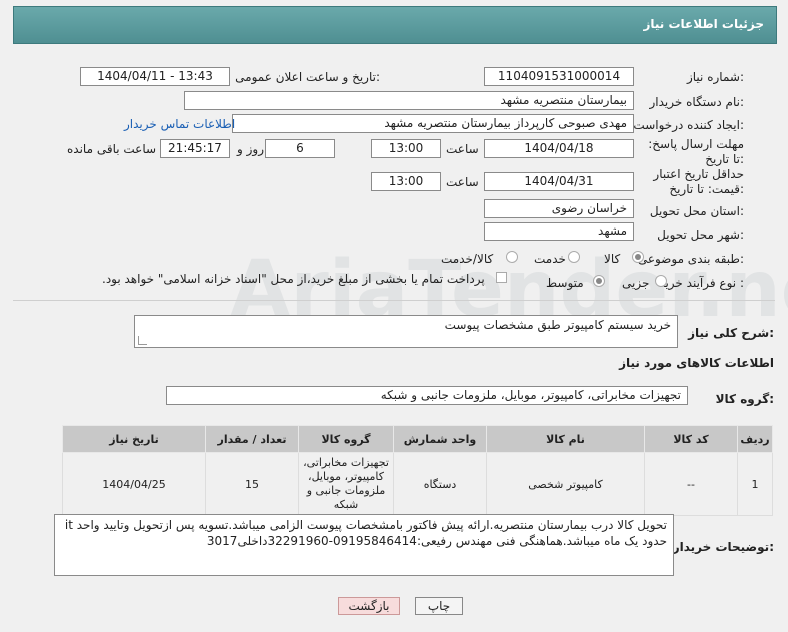  I want to click on category-label: طبقه بندی موضوعی:, so click(690, 259).